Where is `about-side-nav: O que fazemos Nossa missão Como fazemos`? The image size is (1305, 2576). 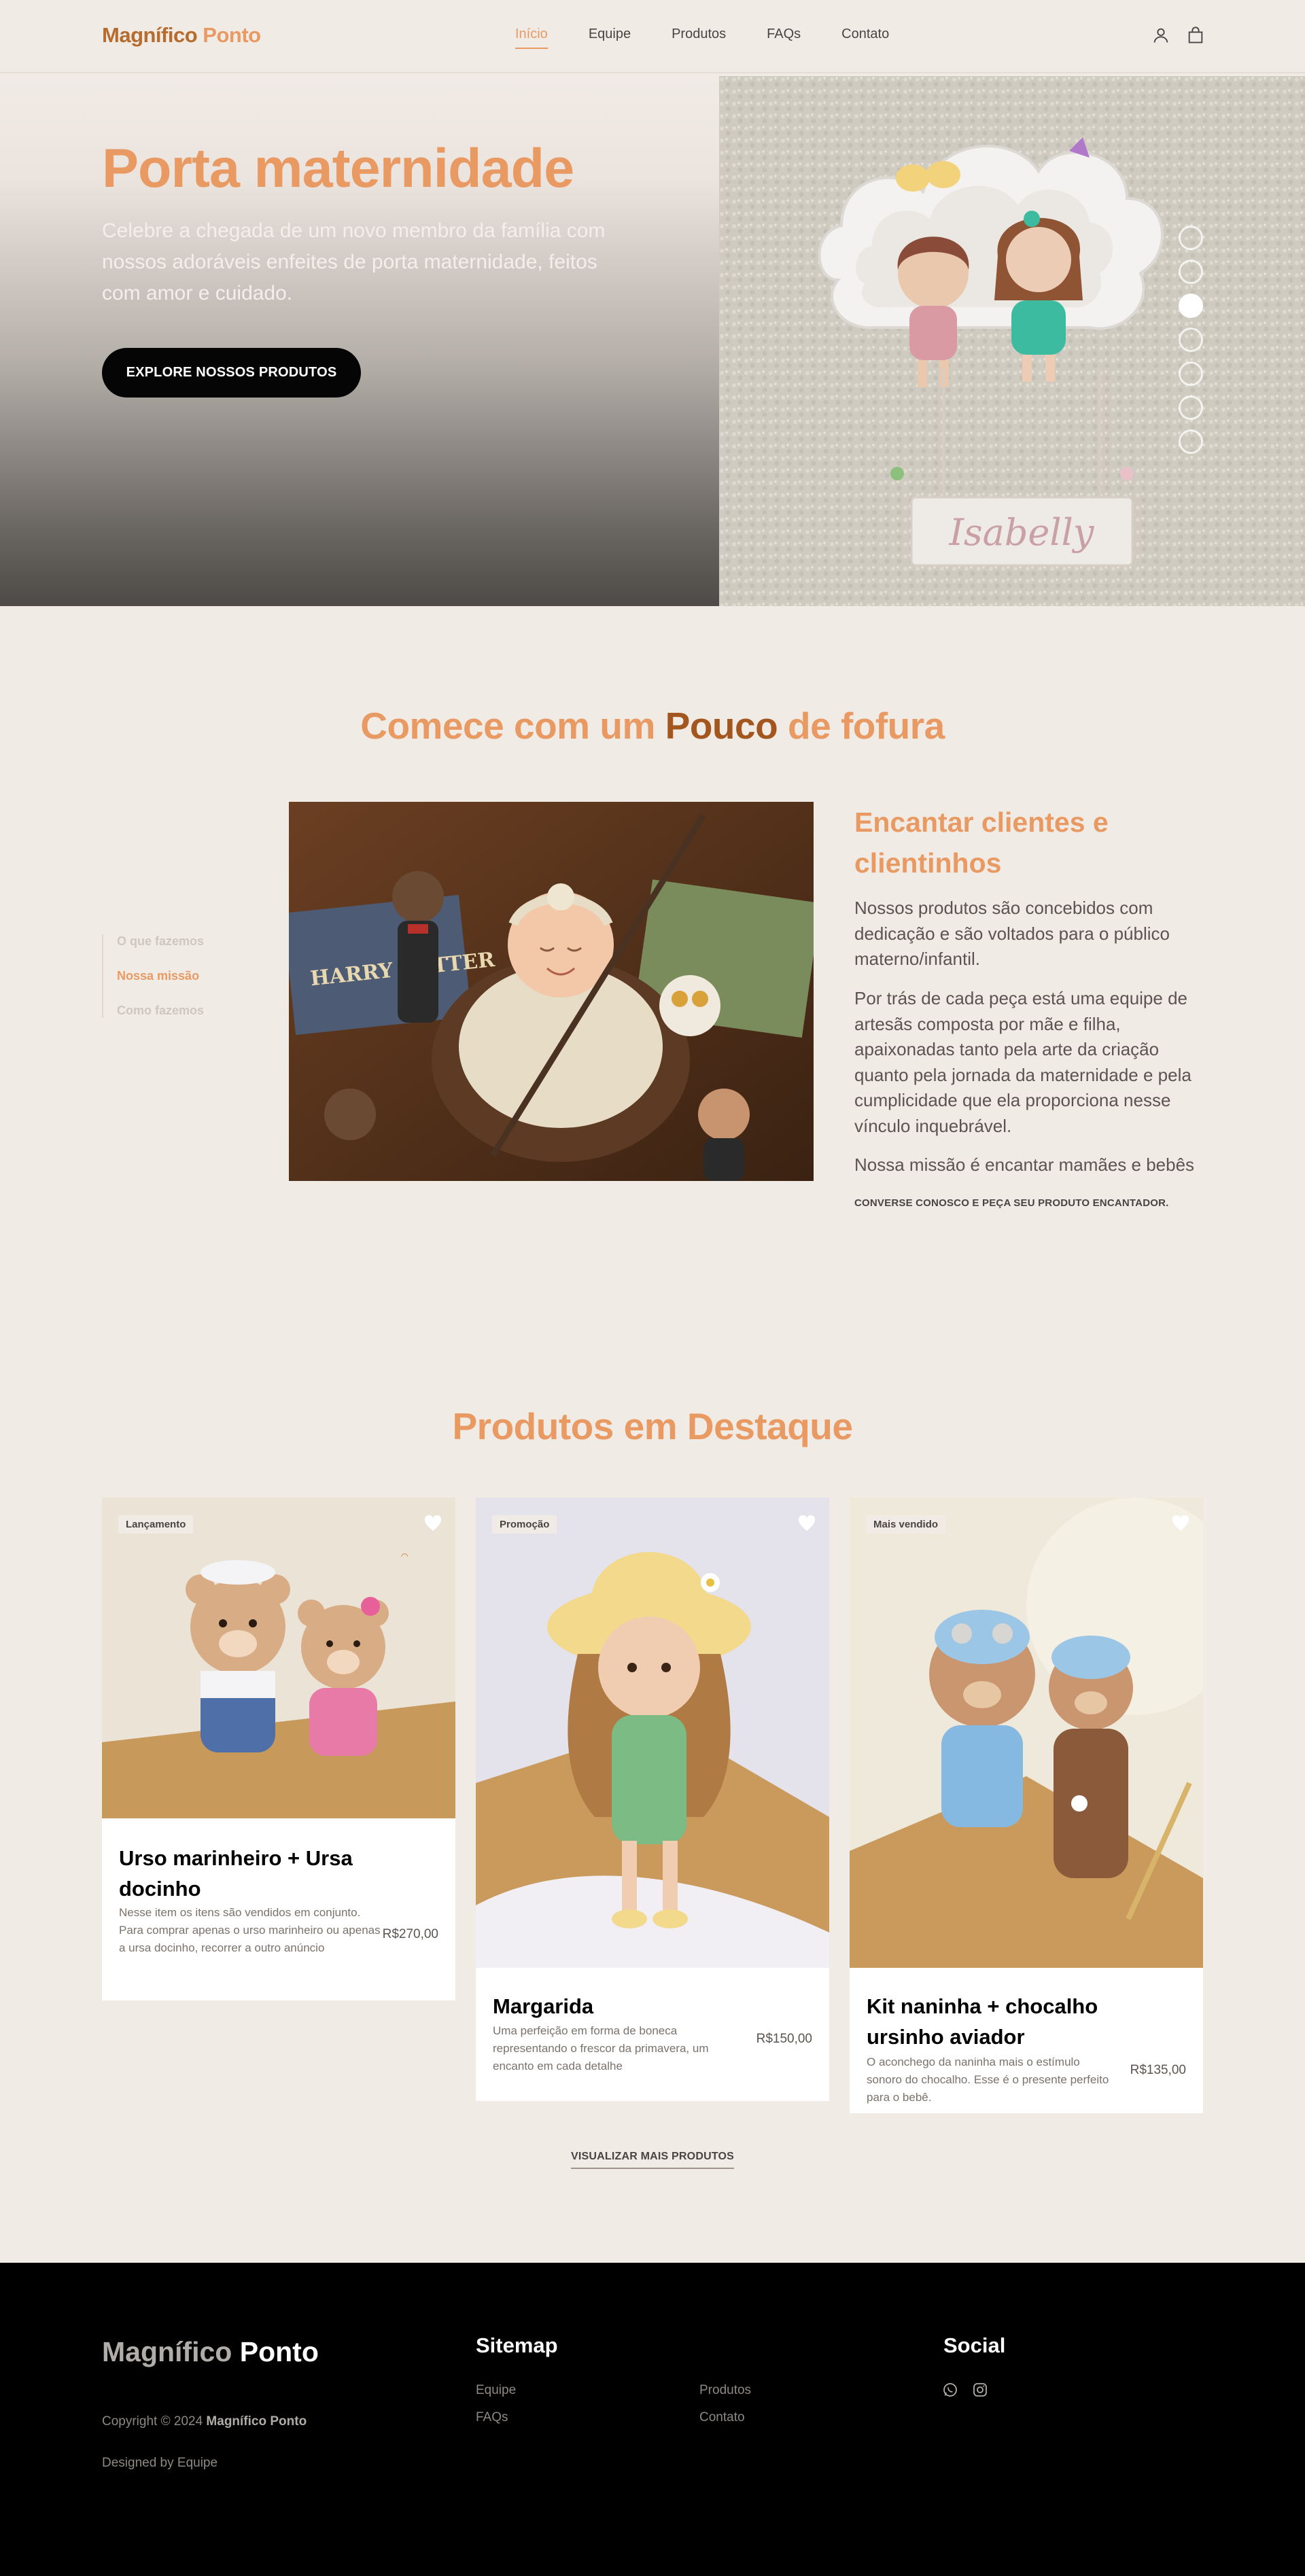
about-side-nav: O que fazemos Nossa missão Como fazemos is located at coordinates (153, 976).